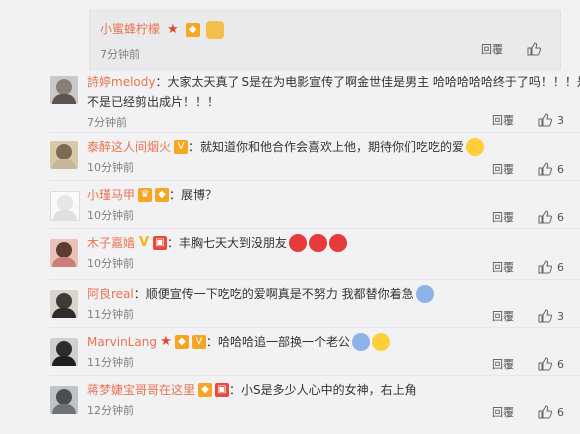  I want to click on verified-v-icon: V, so click(144, 242).